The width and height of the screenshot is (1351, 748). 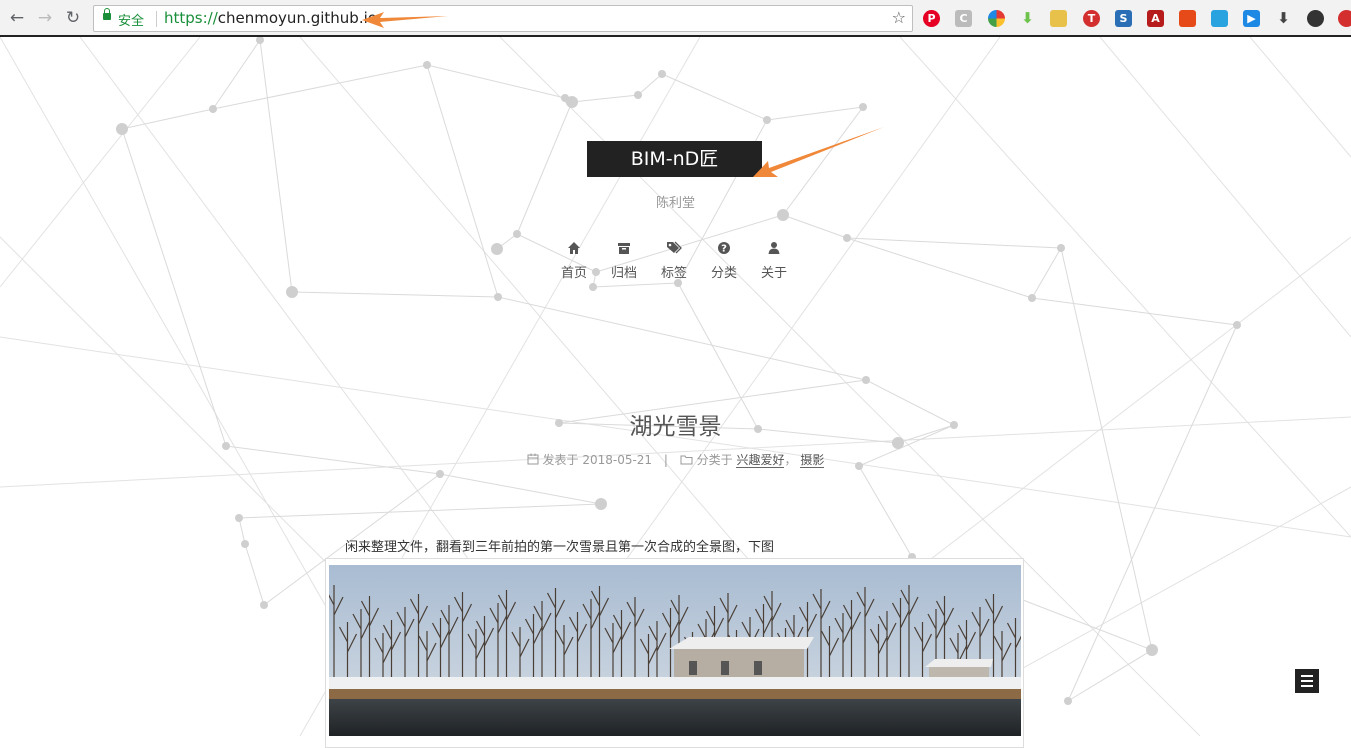 I want to click on arrow-blue-icon: ▶, so click(x=1251, y=18).